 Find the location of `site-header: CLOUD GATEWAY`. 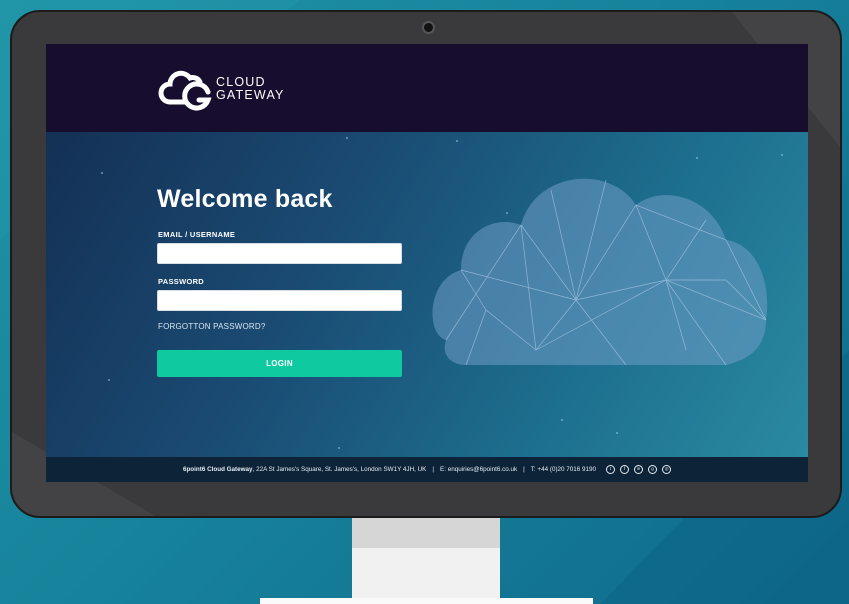

site-header: CLOUD GATEWAY is located at coordinates (427, 88).